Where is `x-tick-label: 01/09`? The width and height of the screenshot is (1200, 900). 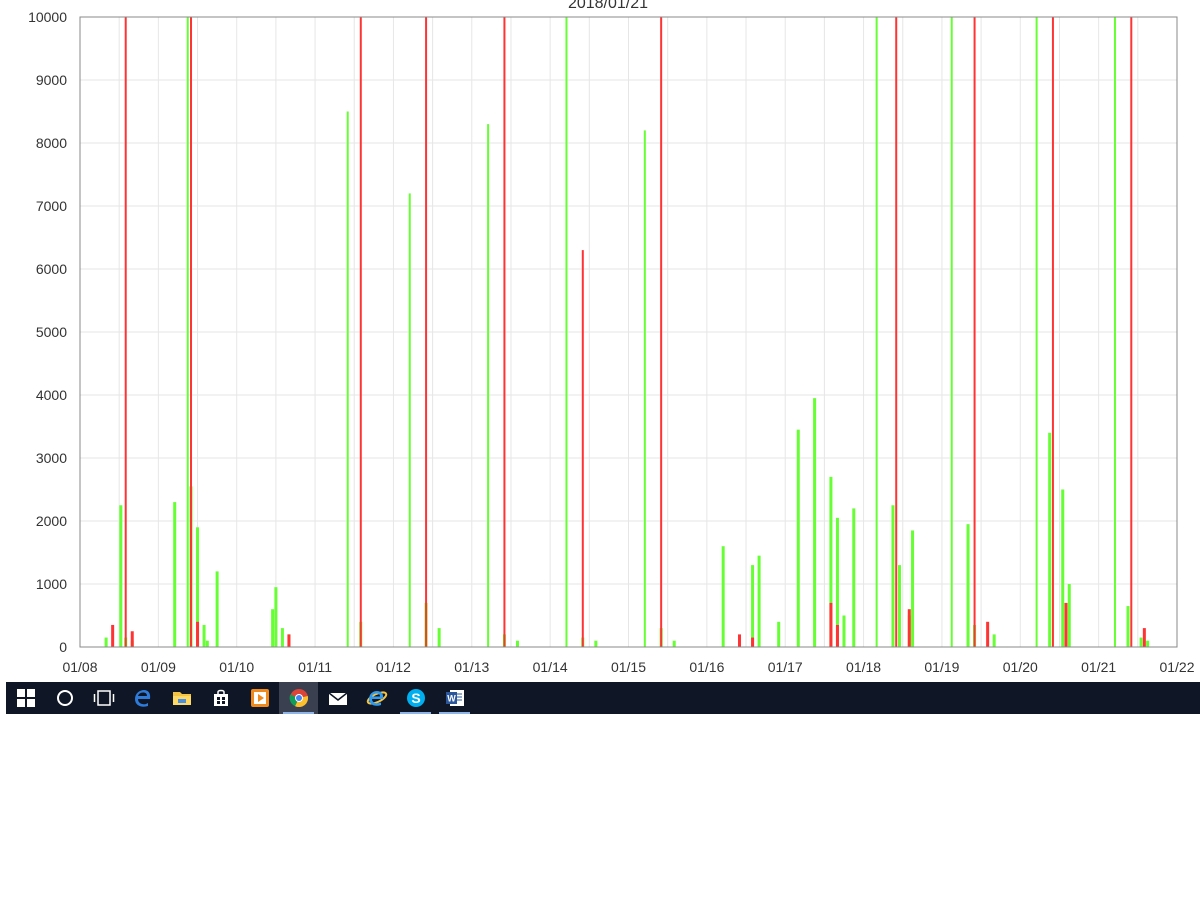 x-tick-label: 01/09 is located at coordinates (158, 667).